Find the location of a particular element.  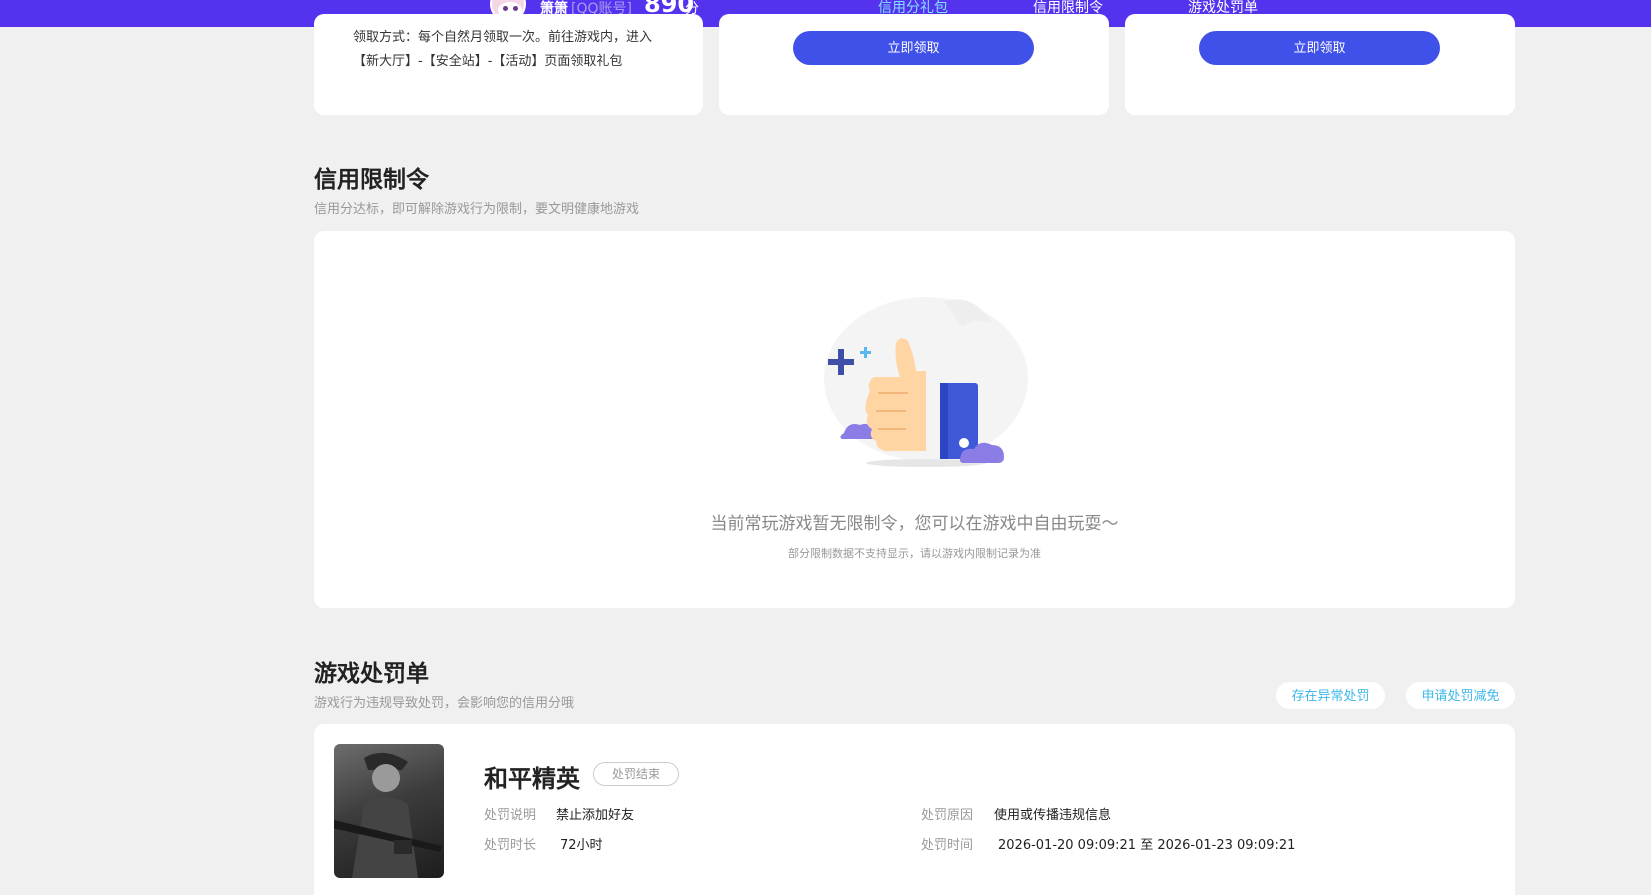

claim-gift-button-2: 立即领取 is located at coordinates (913, 48).